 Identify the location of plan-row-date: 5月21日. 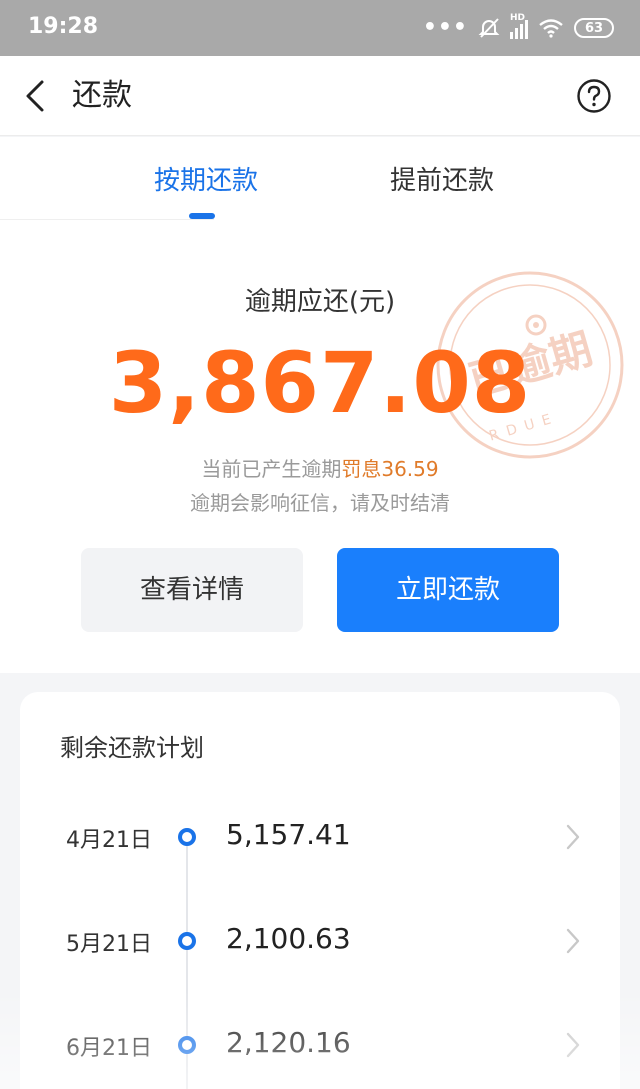
(109, 944).